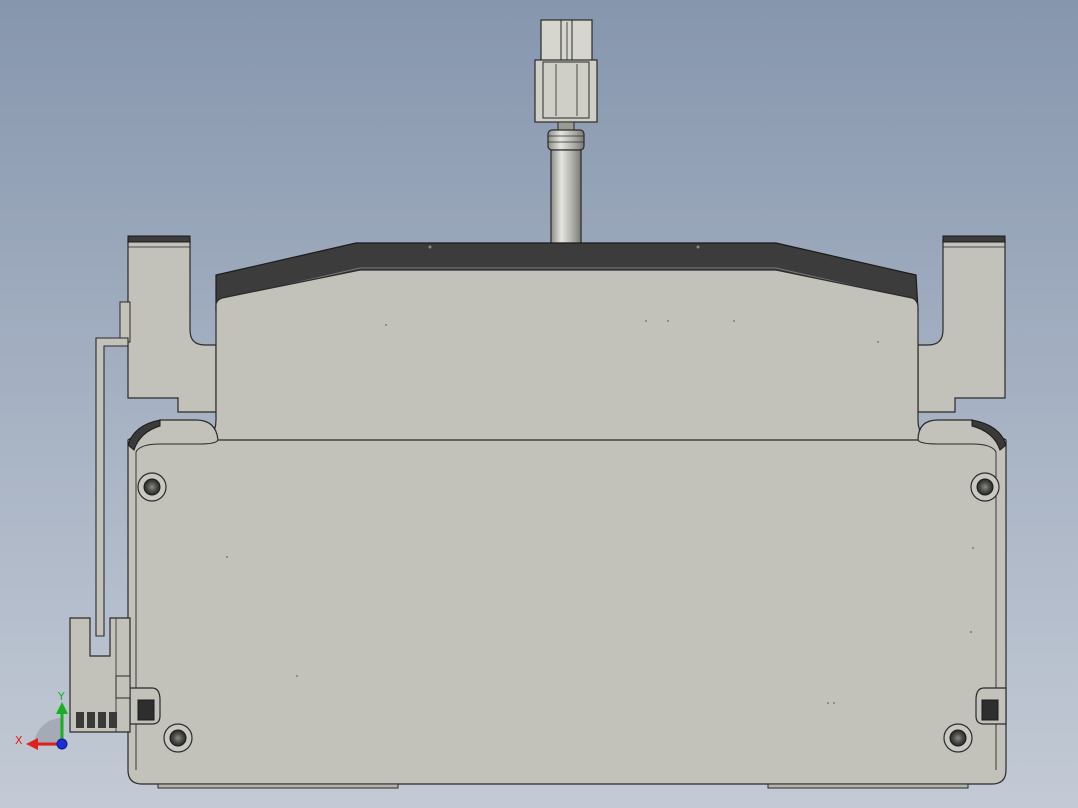  Describe the element at coordinates (100, 517) in the screenshot. I see `side-sensor-bracket` at that location.